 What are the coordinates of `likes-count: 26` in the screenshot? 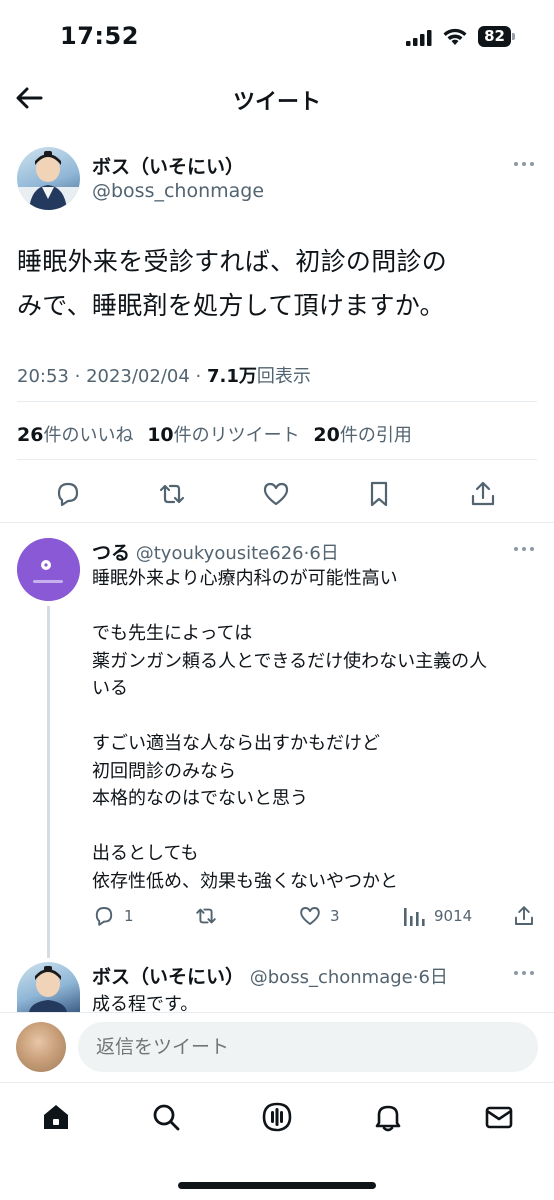 It's located at (30, 435).